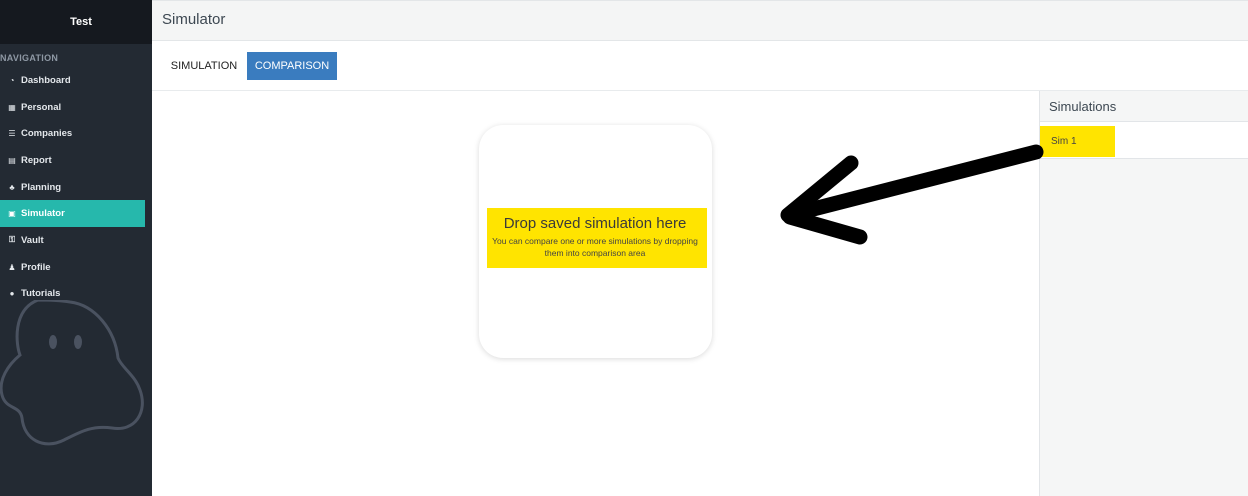 This screenshot has width=1248, height=496. I want to click on simulation-item-label: Sim 1, so click(1077, 141).